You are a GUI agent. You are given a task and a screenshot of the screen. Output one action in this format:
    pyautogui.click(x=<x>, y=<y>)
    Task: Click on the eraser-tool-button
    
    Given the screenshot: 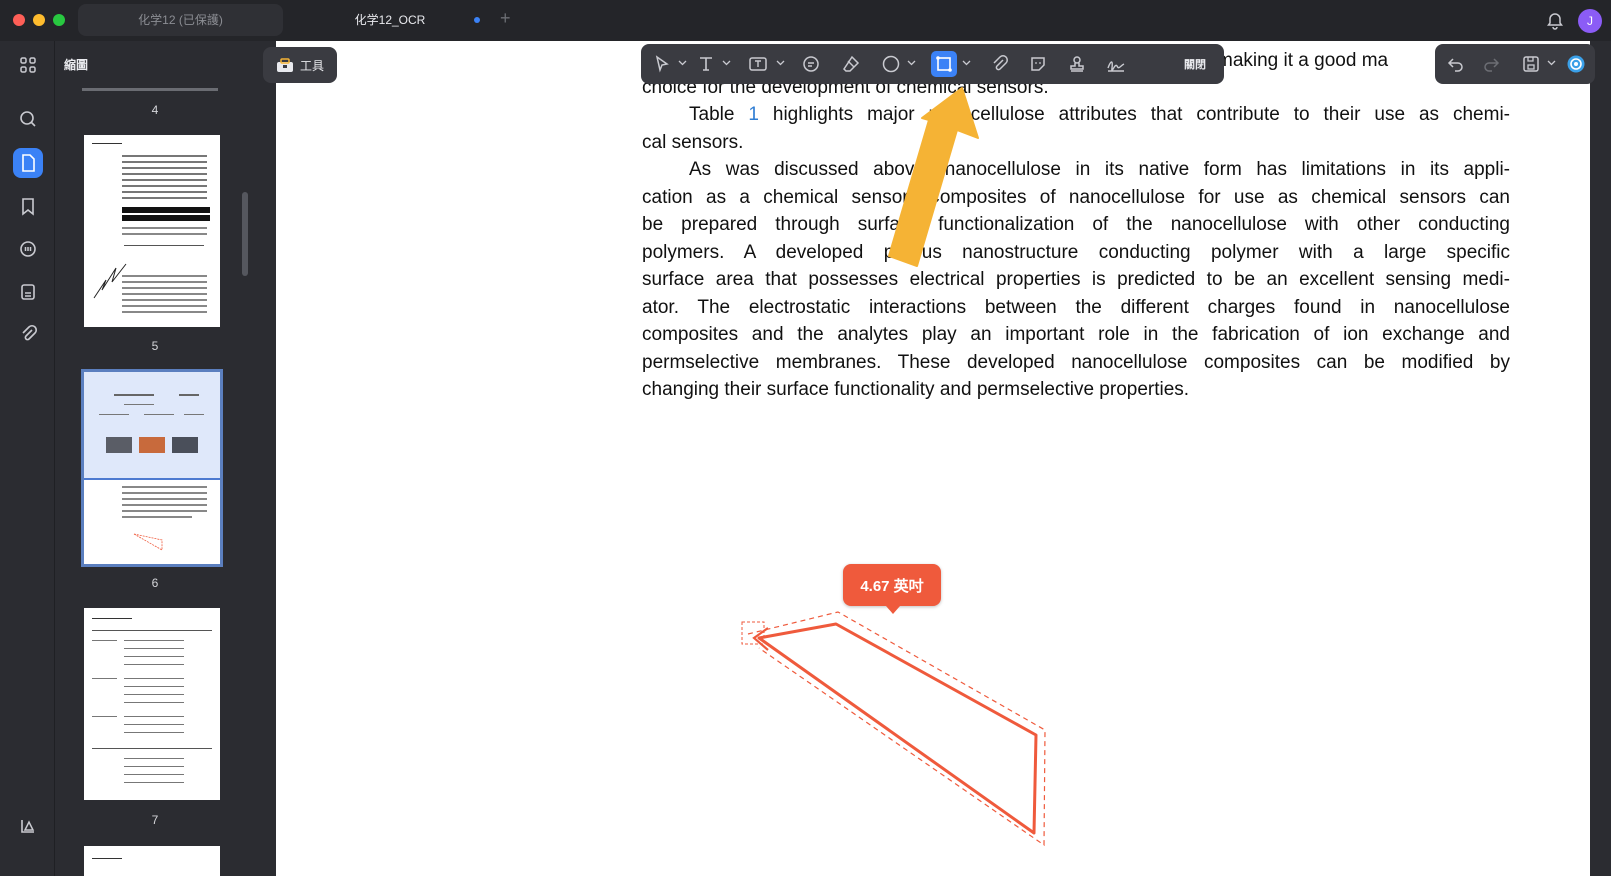 What is the action you would take?
    pyautogui.click(x=851, y=64)
    